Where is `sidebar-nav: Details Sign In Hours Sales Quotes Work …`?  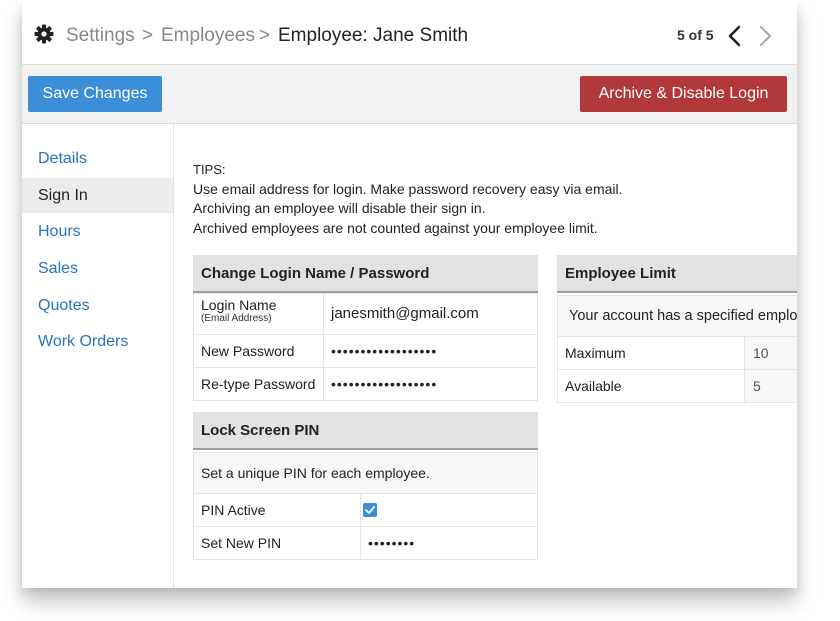 sidebar-nav: Details Sign In Hours Sales Quotes Work … is located at coordinates (98, 356).